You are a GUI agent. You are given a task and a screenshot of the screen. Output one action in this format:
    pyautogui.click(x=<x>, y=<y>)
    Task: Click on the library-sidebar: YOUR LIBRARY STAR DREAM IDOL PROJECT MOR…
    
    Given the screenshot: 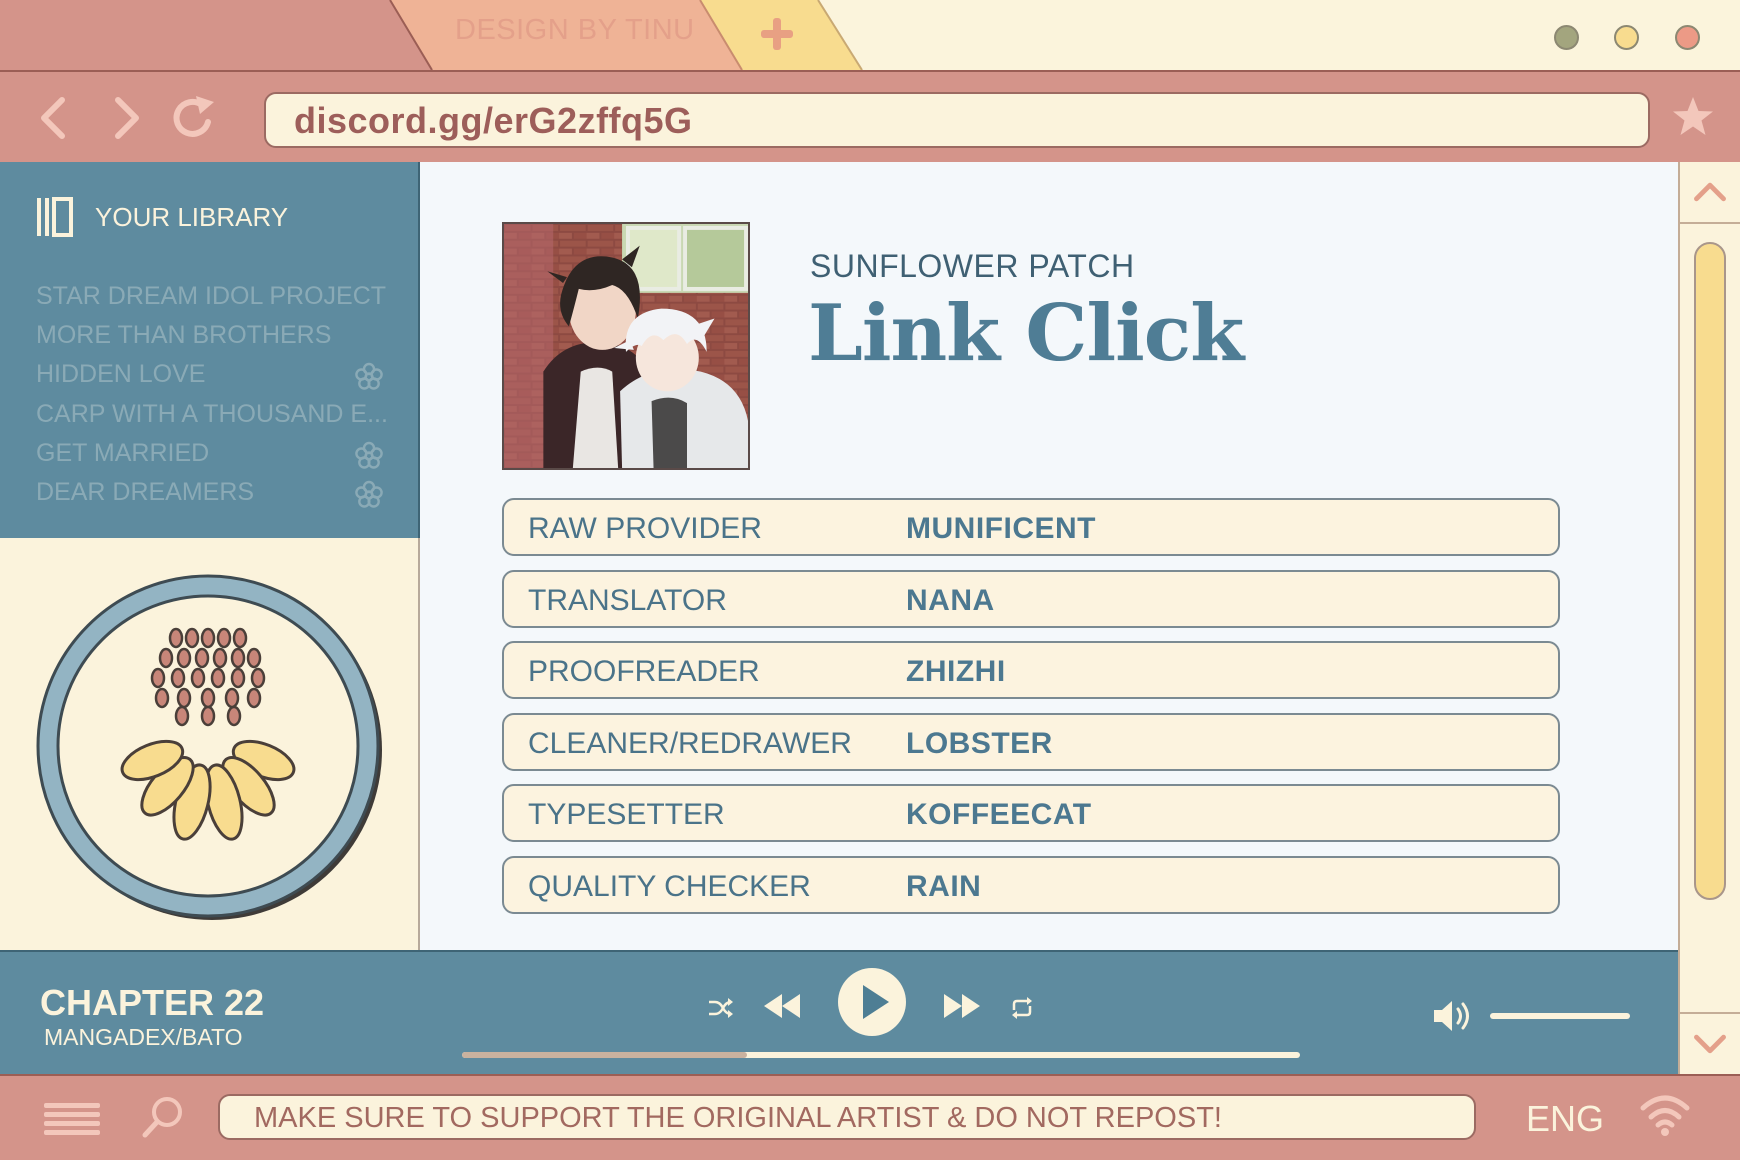 What is the action you would take?
    pyautogui.click(x=210, y=350)
    